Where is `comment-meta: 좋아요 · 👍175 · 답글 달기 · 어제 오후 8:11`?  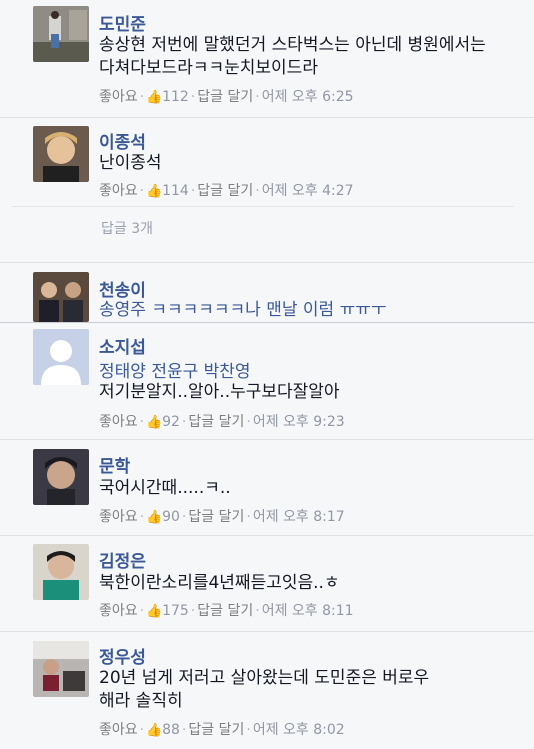 comment-meta: 좋아요 · 👍175 · 답글 달기 · 어제 오후 8:11 is located at coordinates (226, 611).